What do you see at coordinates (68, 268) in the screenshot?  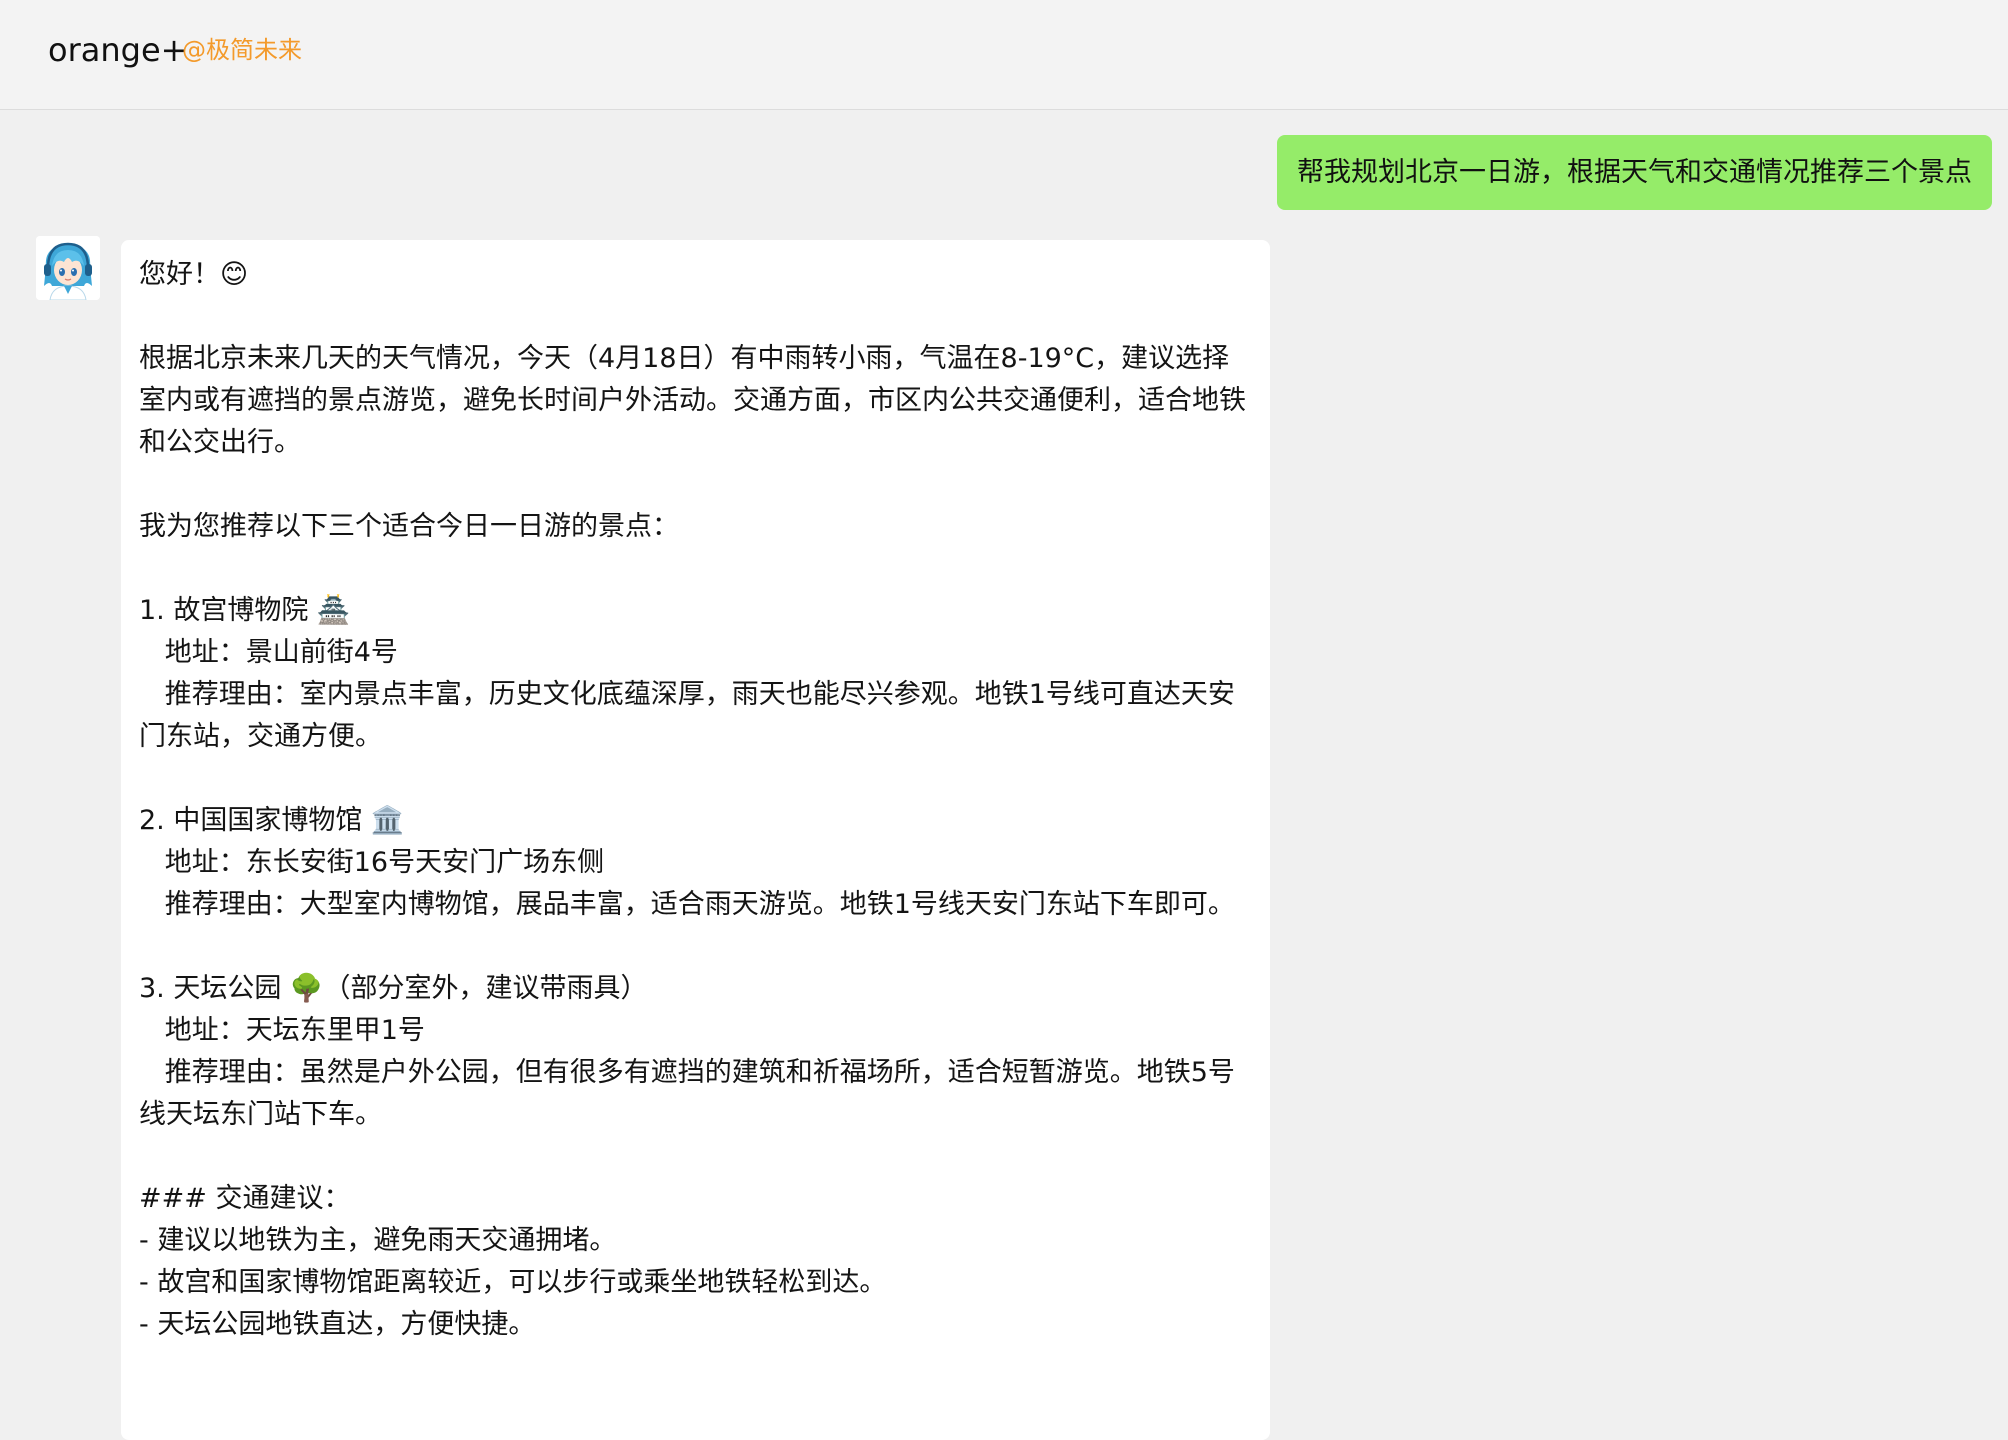 I see `assistant-avatar-icon` at bounding box center [68, 268].